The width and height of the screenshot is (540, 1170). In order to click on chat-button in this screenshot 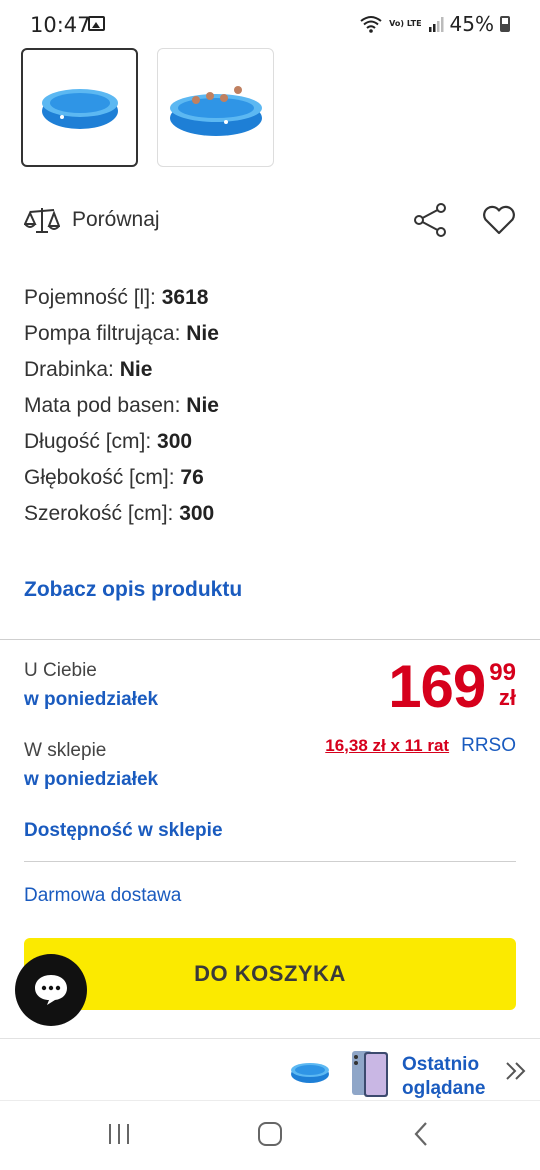, I will do `click(51, 990)`.